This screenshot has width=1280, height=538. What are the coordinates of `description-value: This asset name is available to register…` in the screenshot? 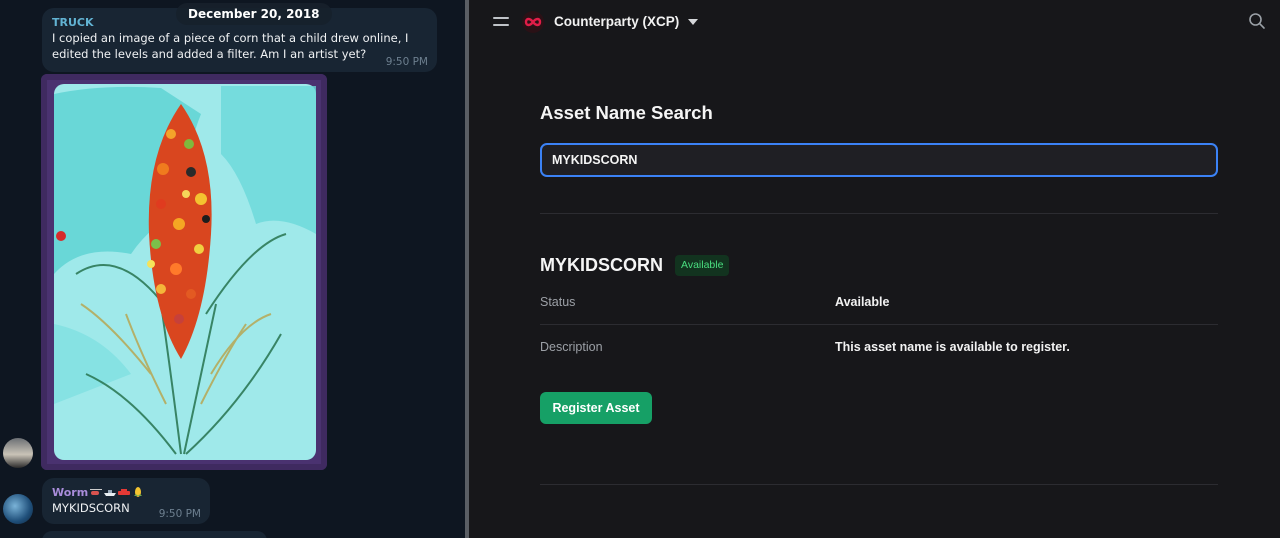 It's located at (952, 347).